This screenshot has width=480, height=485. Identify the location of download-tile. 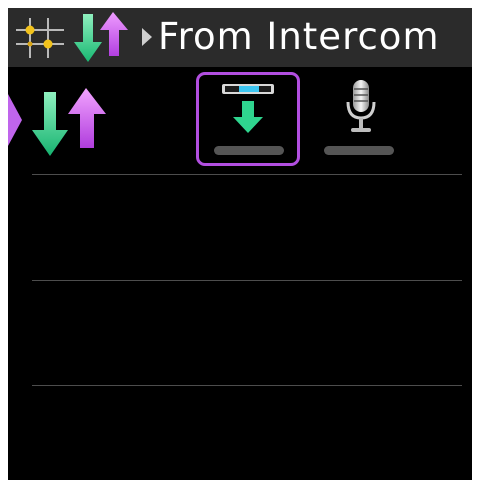
(248, 119).